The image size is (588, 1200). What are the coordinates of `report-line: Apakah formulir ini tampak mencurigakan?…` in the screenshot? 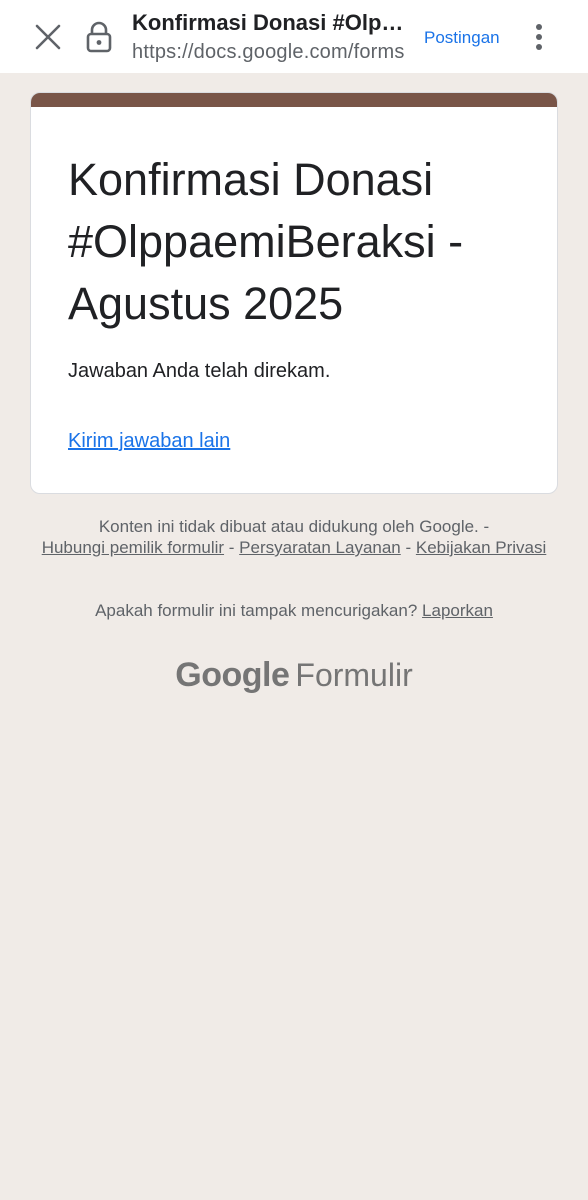 It's located at (294, 611).